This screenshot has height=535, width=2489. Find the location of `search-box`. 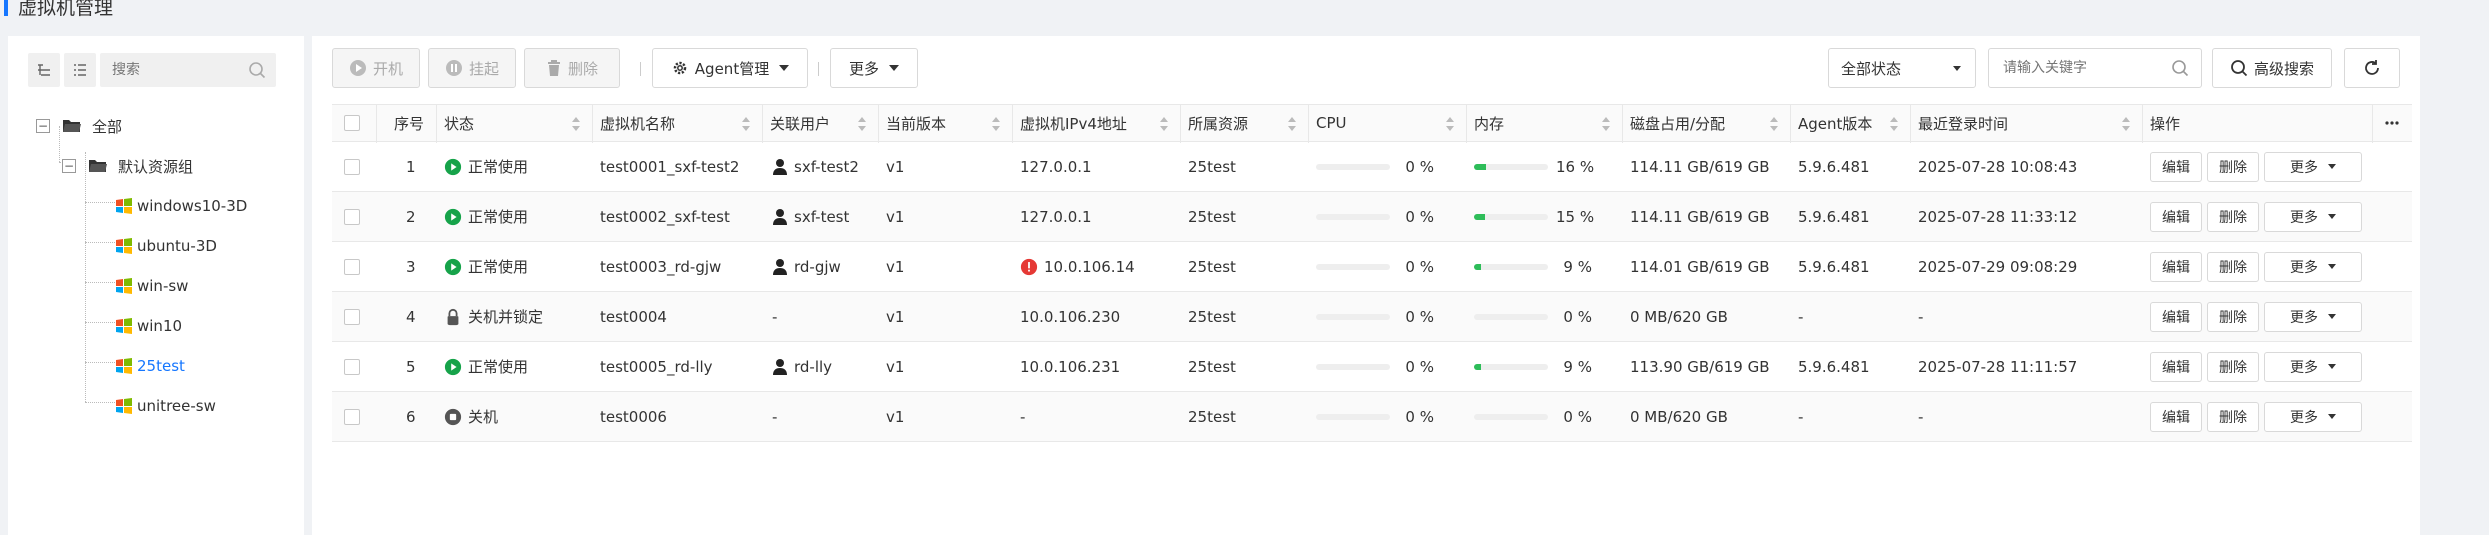

search-box is located at coordinates (2095, 68).